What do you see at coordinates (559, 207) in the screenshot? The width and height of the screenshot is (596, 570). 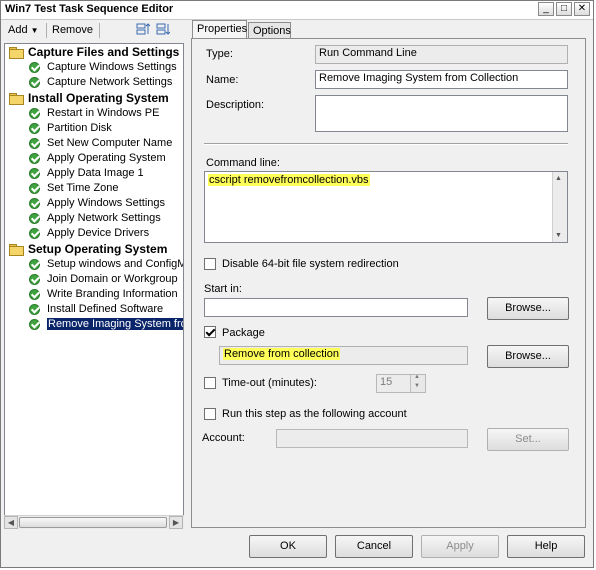 I see `command-line-scrollbar: ▲ ▼` at bounding box center [559, 207].